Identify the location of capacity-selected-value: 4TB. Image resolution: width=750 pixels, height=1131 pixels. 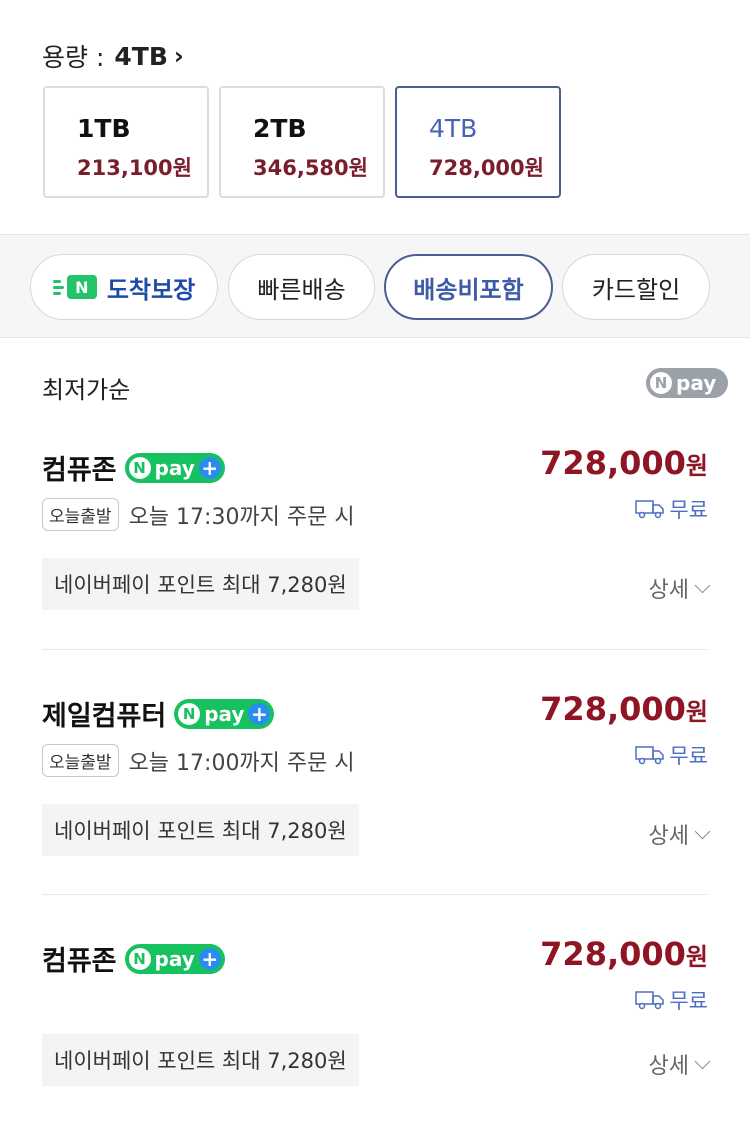
(141, 56).